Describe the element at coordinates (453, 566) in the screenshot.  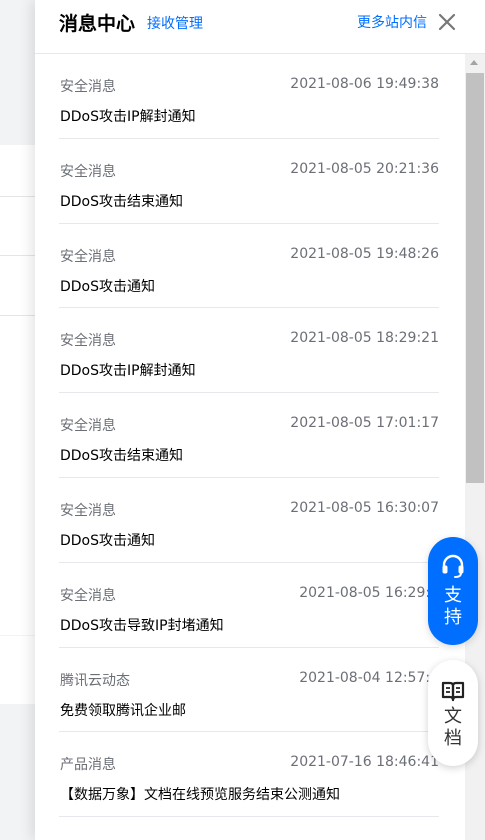
I see `headset-icon` at that location.